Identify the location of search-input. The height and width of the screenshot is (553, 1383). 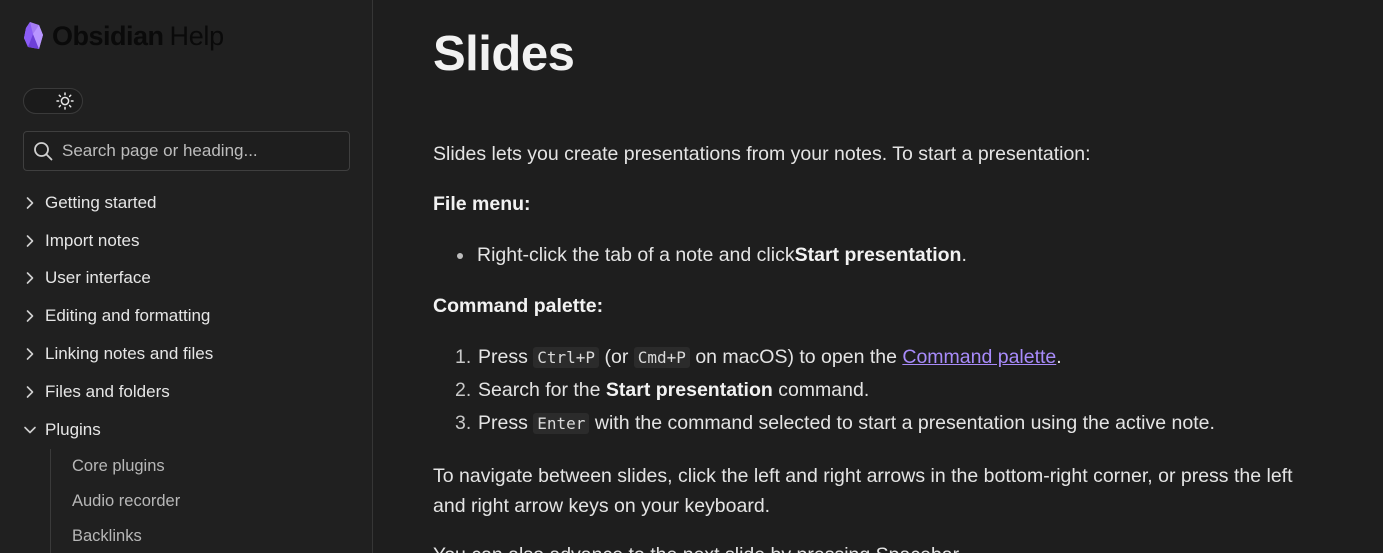
(197, 151).